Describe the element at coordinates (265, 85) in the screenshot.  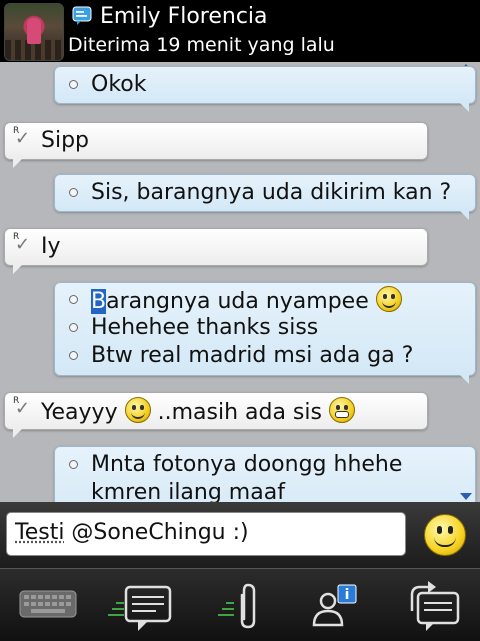
I see `message-line: Okok` at that location.